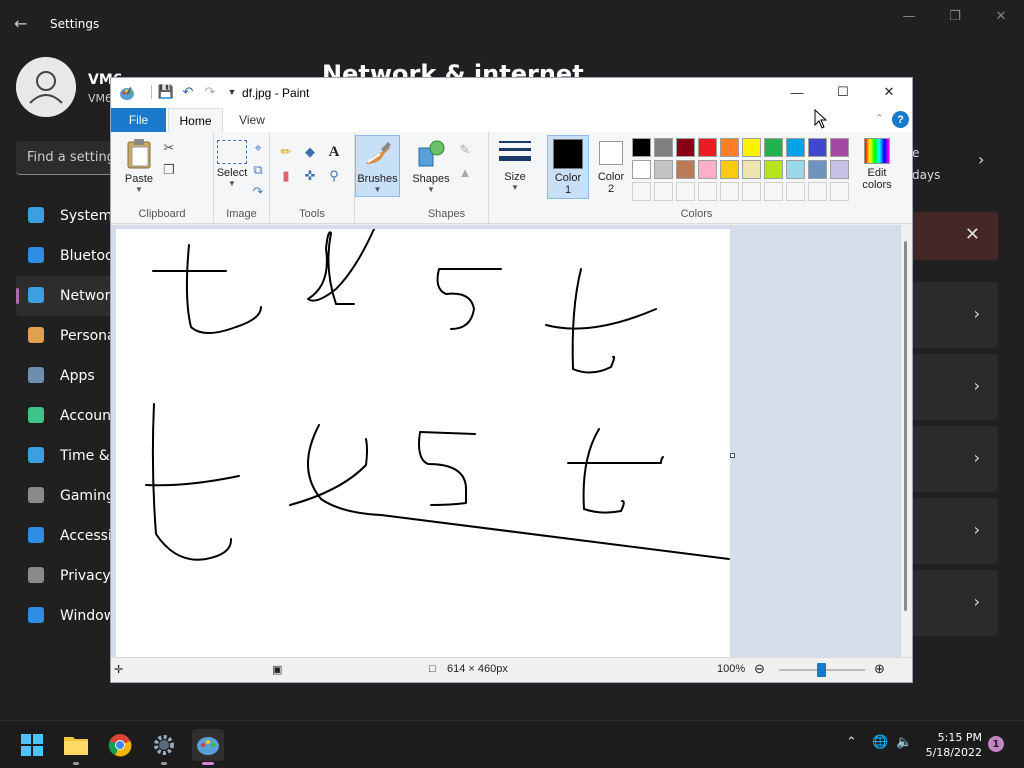 This screenshot has width=1024, height=768. Describe the element at coordinates (843, 92) in the screenshot. I see `maximize-icon: ☐` at that location.